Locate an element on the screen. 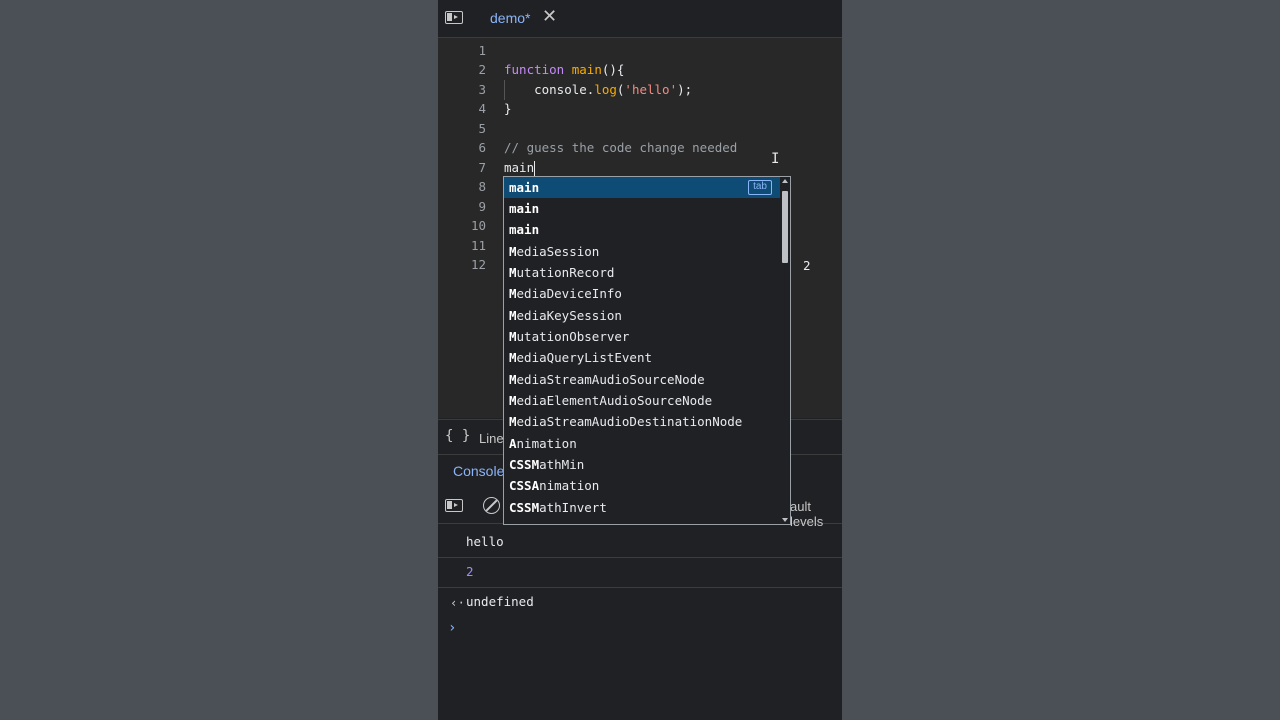 This screenshot has height=720, width=1280. autocomplete-item: Animation is located at coordinates (642, 443).